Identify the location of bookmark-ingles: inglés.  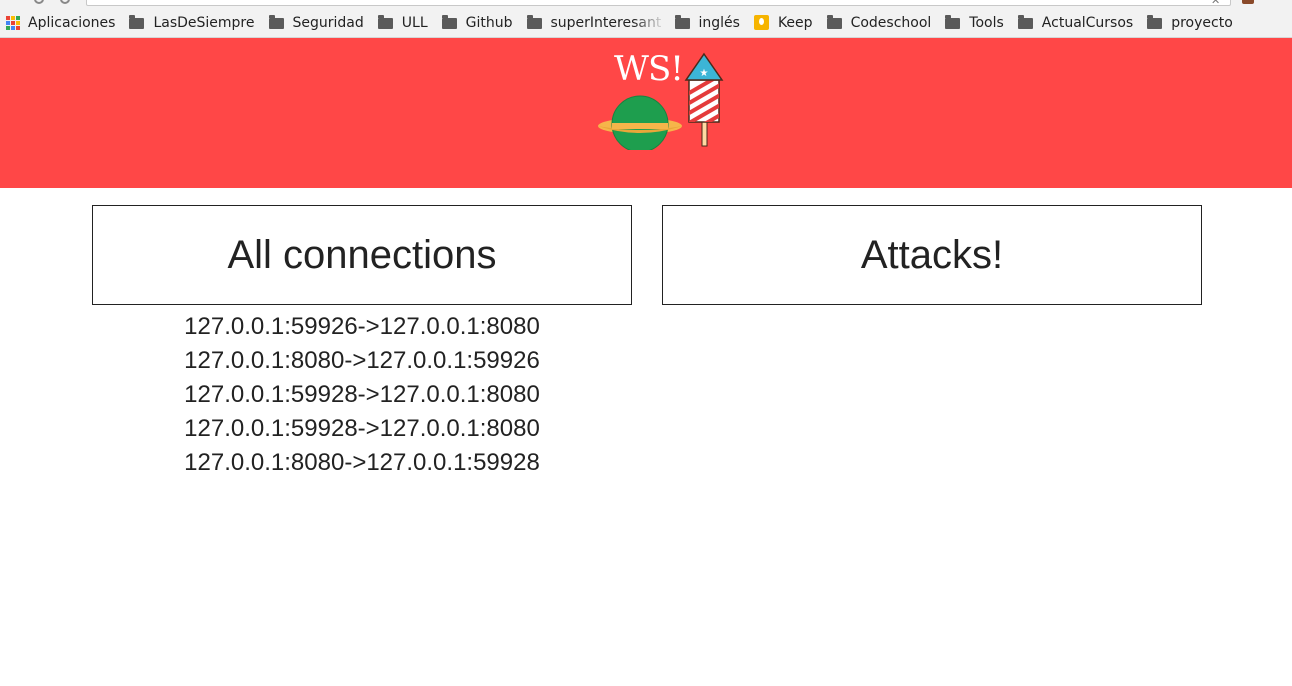
(707, 22).